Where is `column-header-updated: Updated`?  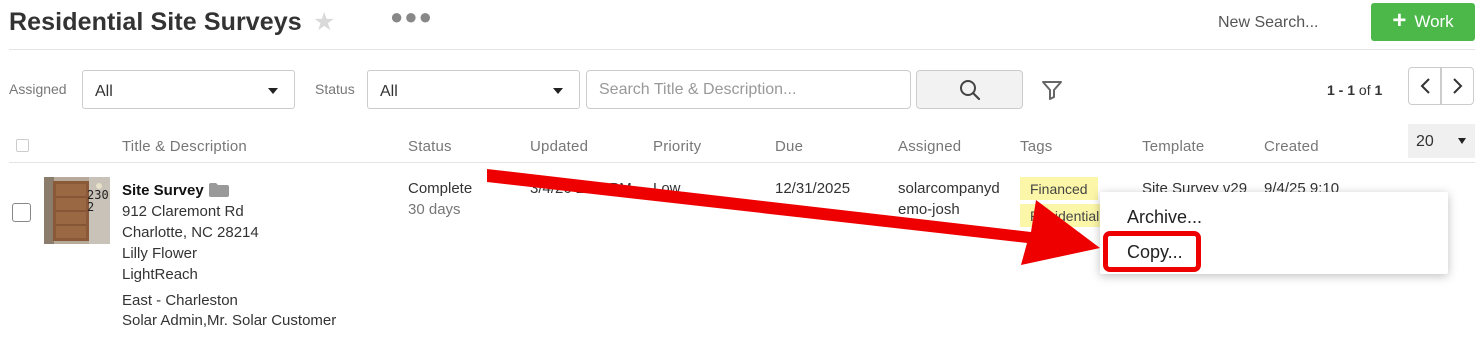 column-header-updated: Updated is located at coordinates (559, 146).